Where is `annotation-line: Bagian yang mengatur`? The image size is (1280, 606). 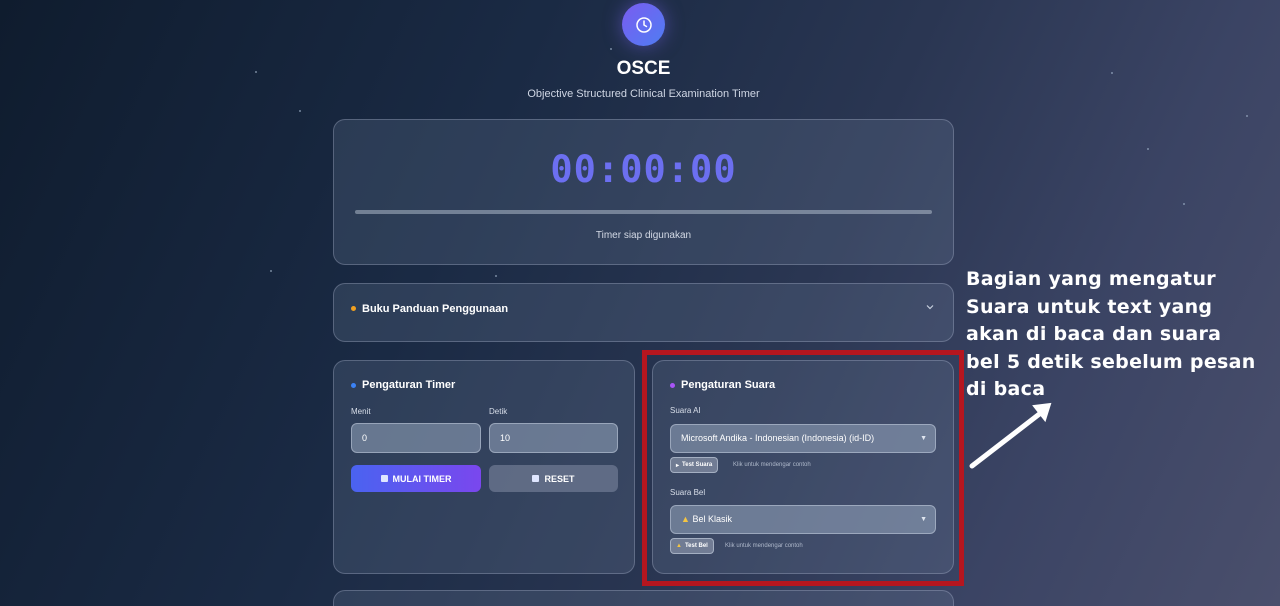
annotation-line: Bagian yang mengatur is located at coordinates (1091, 279).